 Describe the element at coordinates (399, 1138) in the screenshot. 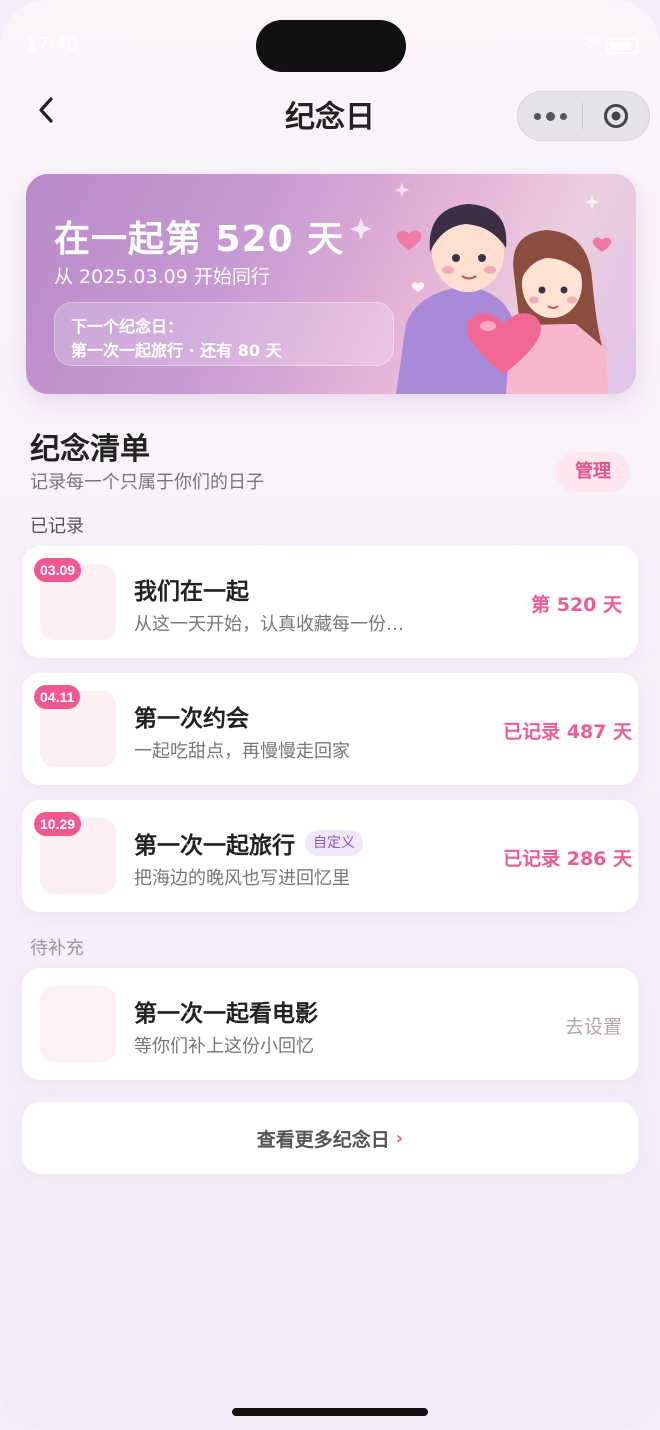

I see `chevron-right-icon: ›` at that location.